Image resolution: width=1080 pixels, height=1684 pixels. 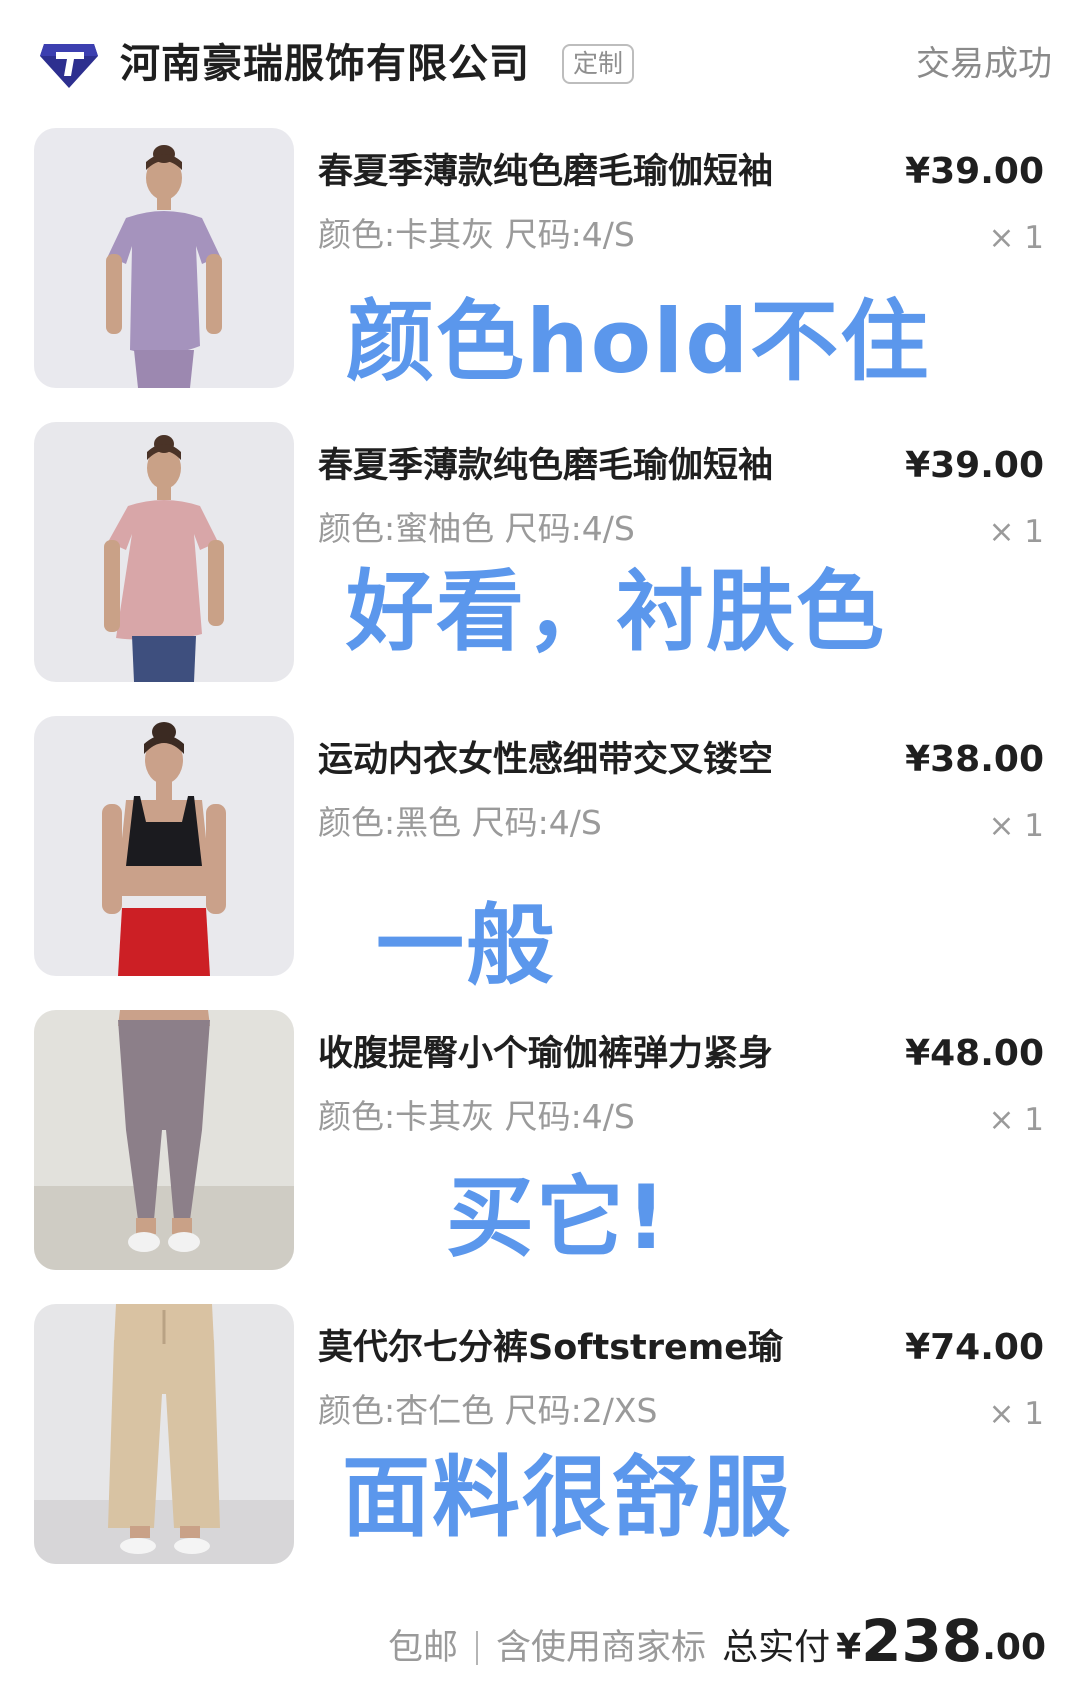 I want to click on product-spec: 颜色:杏仁色 尺码:2/XS, so click(x=488, y=1410).